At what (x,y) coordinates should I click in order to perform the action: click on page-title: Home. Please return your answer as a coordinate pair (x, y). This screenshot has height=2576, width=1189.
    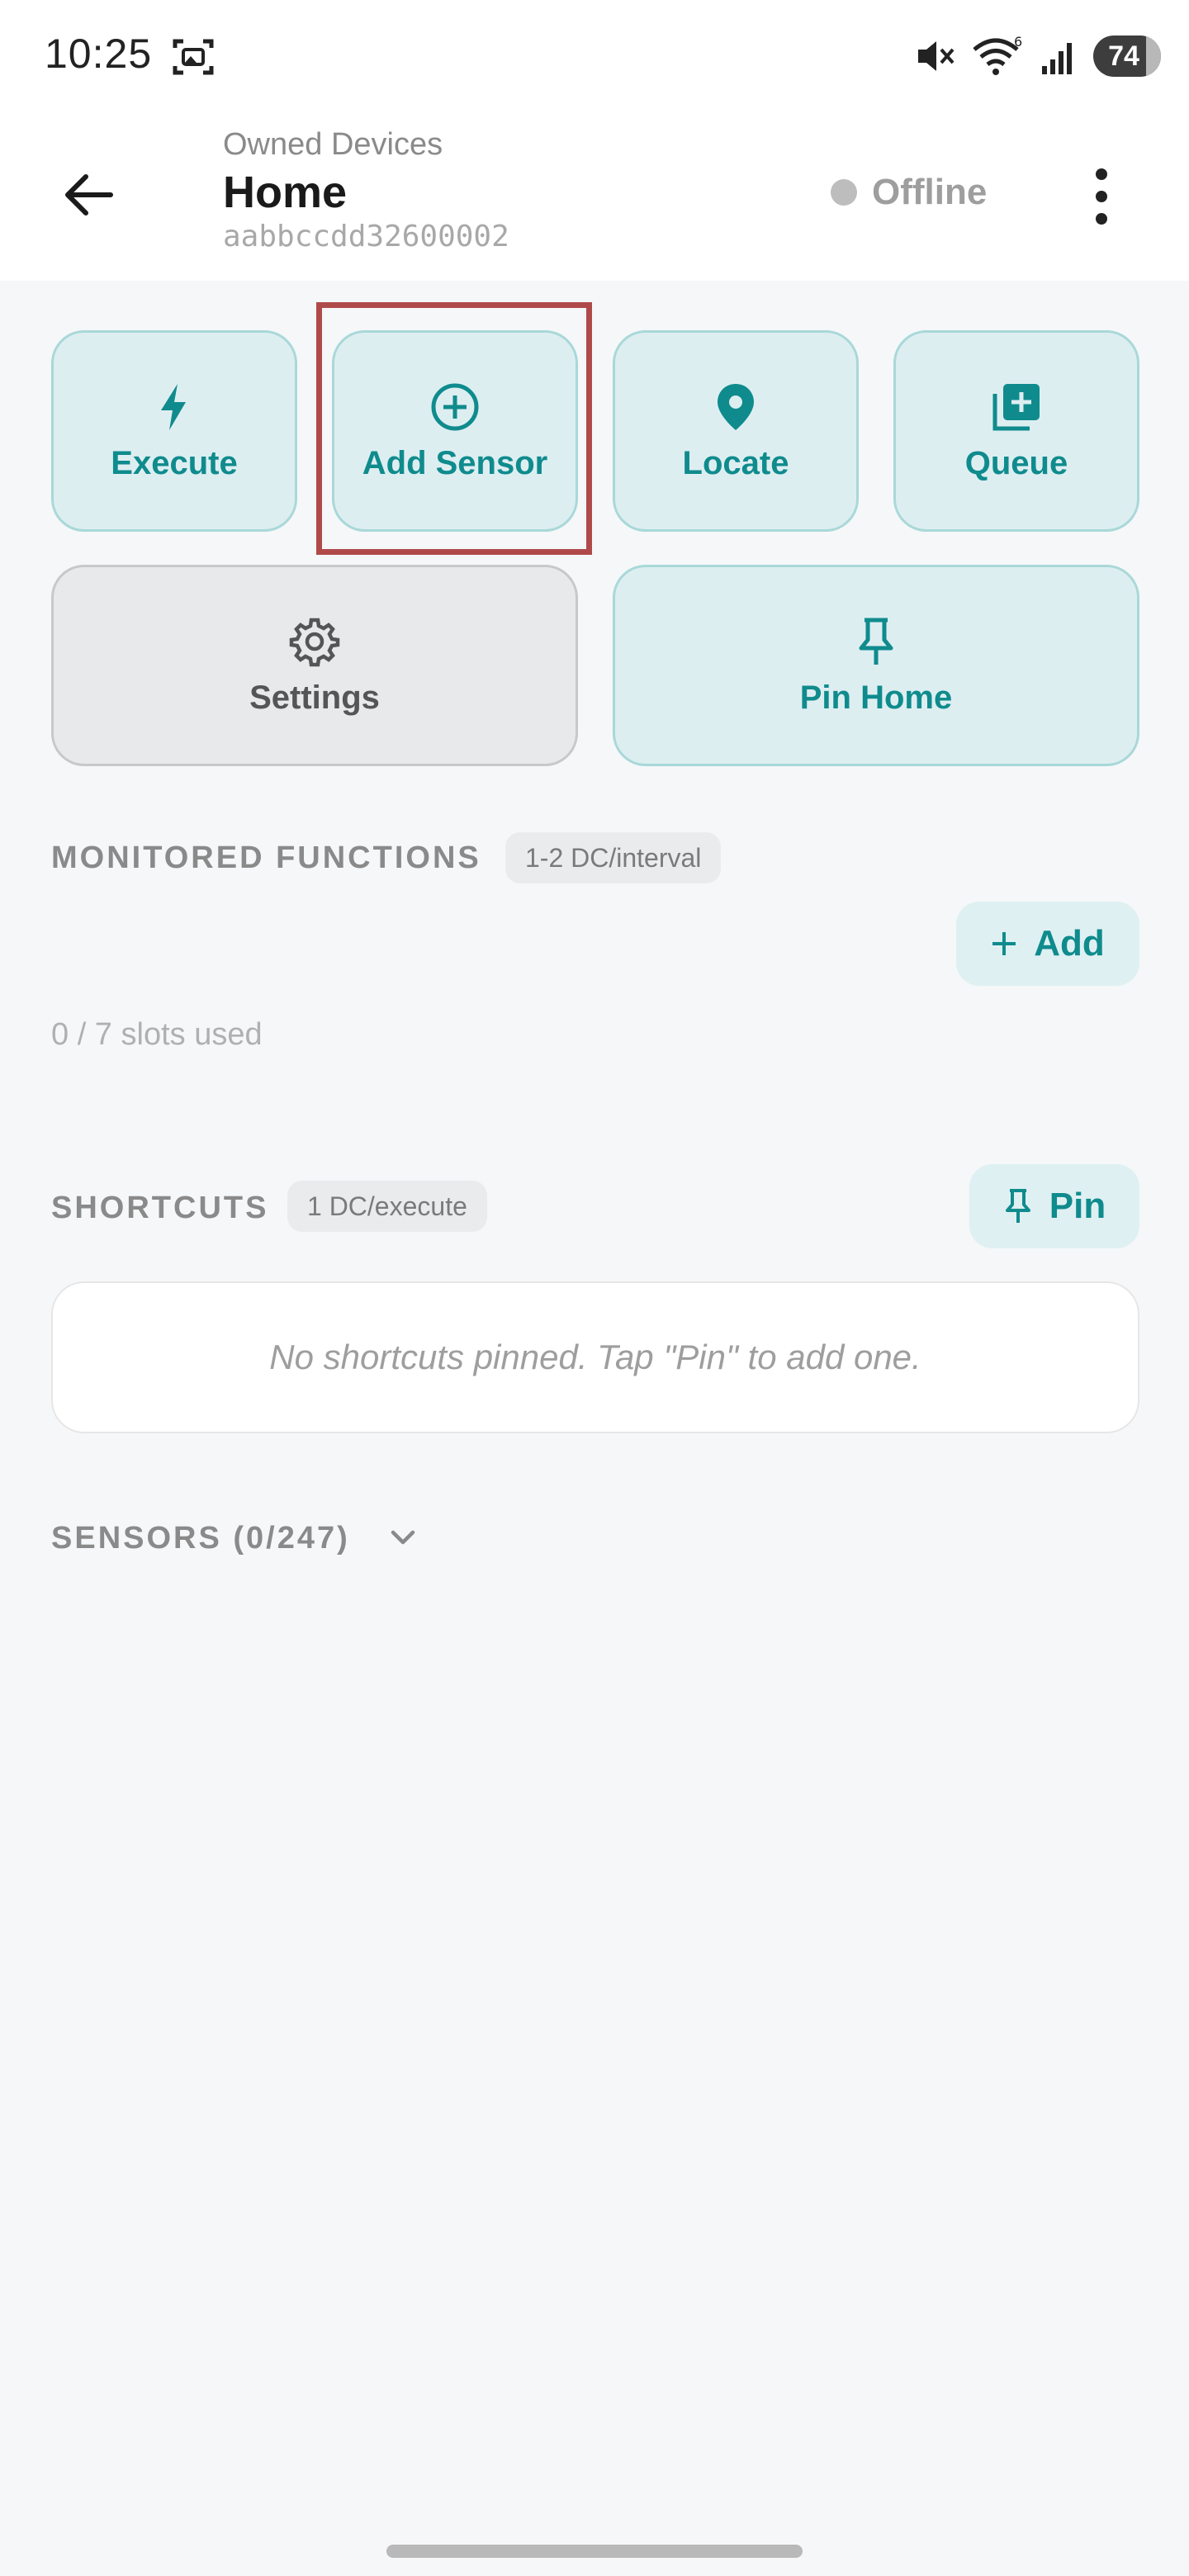
    Looking at the image, I should click on (285, 192).